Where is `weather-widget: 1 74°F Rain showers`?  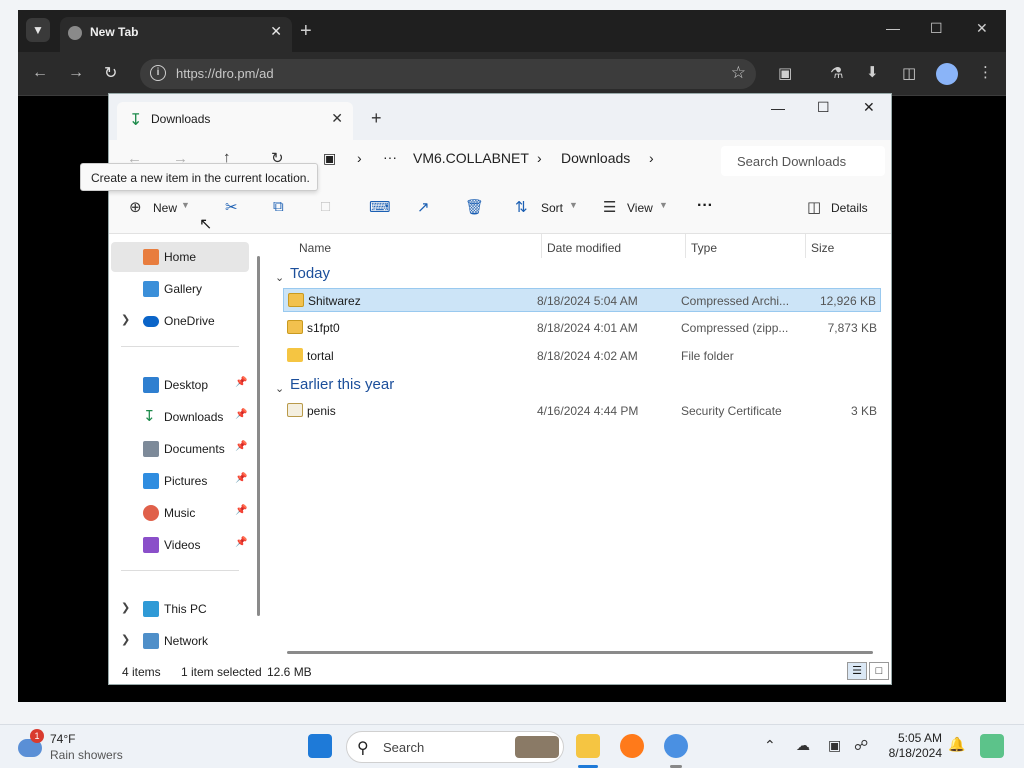 weather-widget: 1 74°F Rain showers is located at coordinates (76, 747).